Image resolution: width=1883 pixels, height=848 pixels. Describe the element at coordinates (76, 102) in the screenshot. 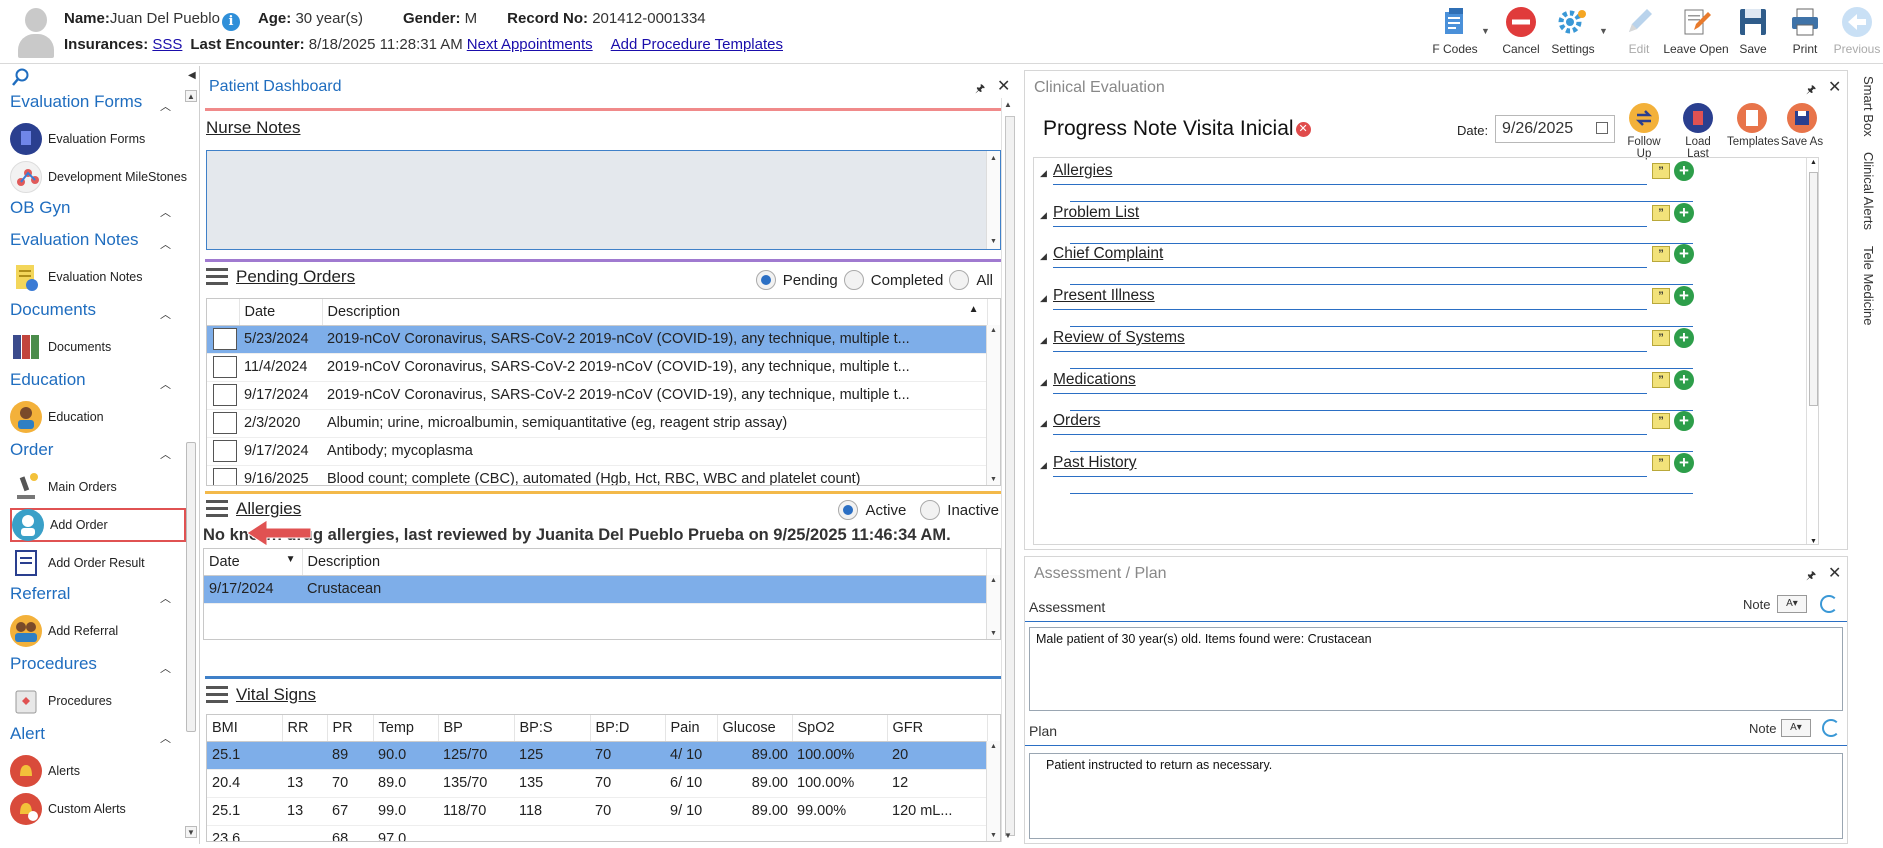

I see `section-evaluation-forms: Evaluation Forms` at that location.